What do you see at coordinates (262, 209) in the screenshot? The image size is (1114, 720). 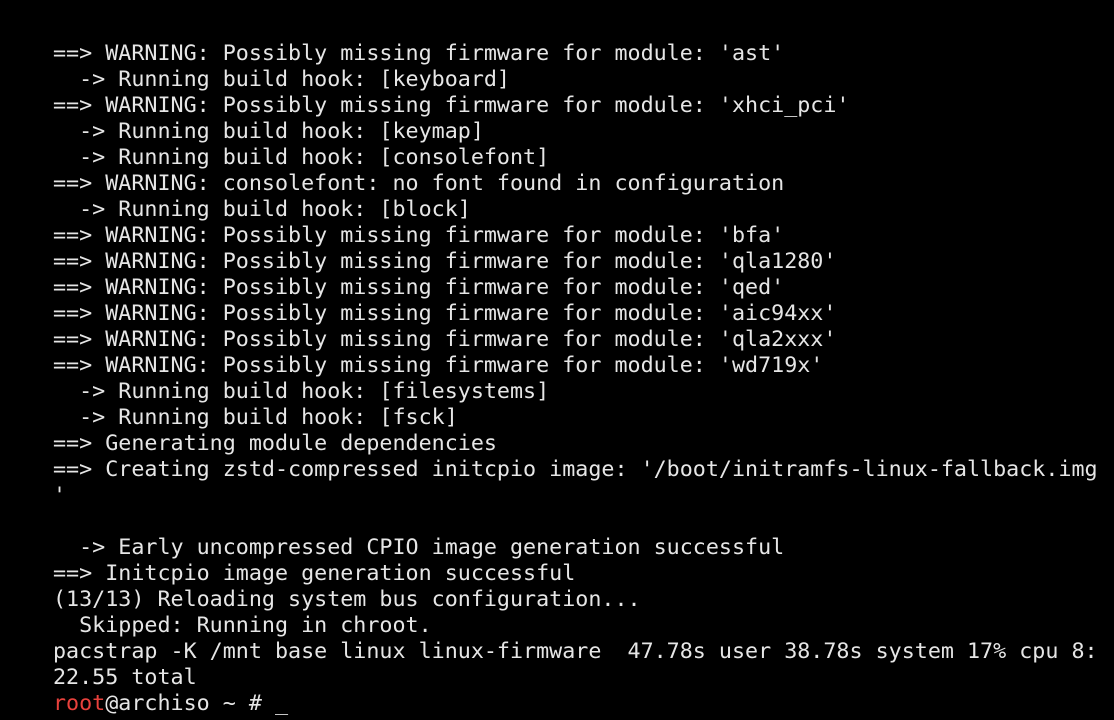 I see `output-line: -> Running build hook: [block]` at bounding box center [262, 209].